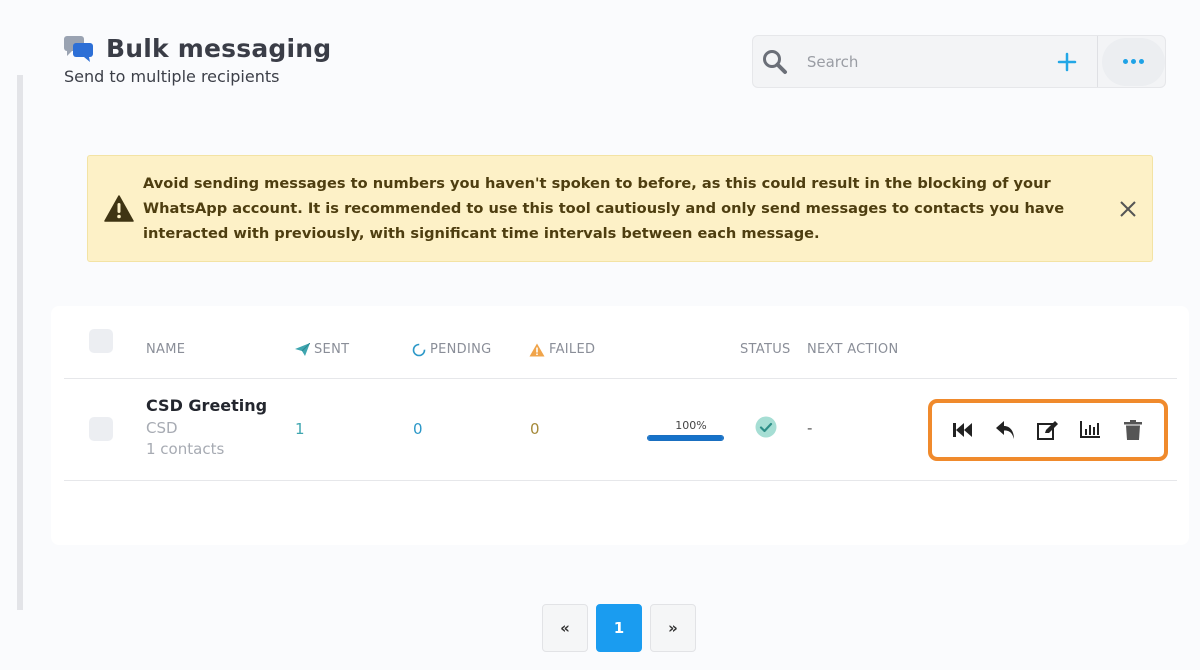 This screenshot has width=1200, height=670. I want to click on edit-icon, so click(1047, 430).